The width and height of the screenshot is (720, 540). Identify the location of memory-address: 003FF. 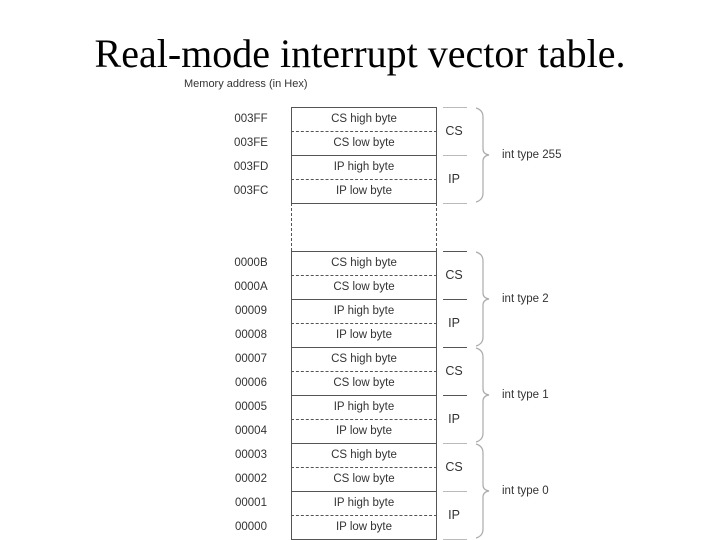
(251, 119).